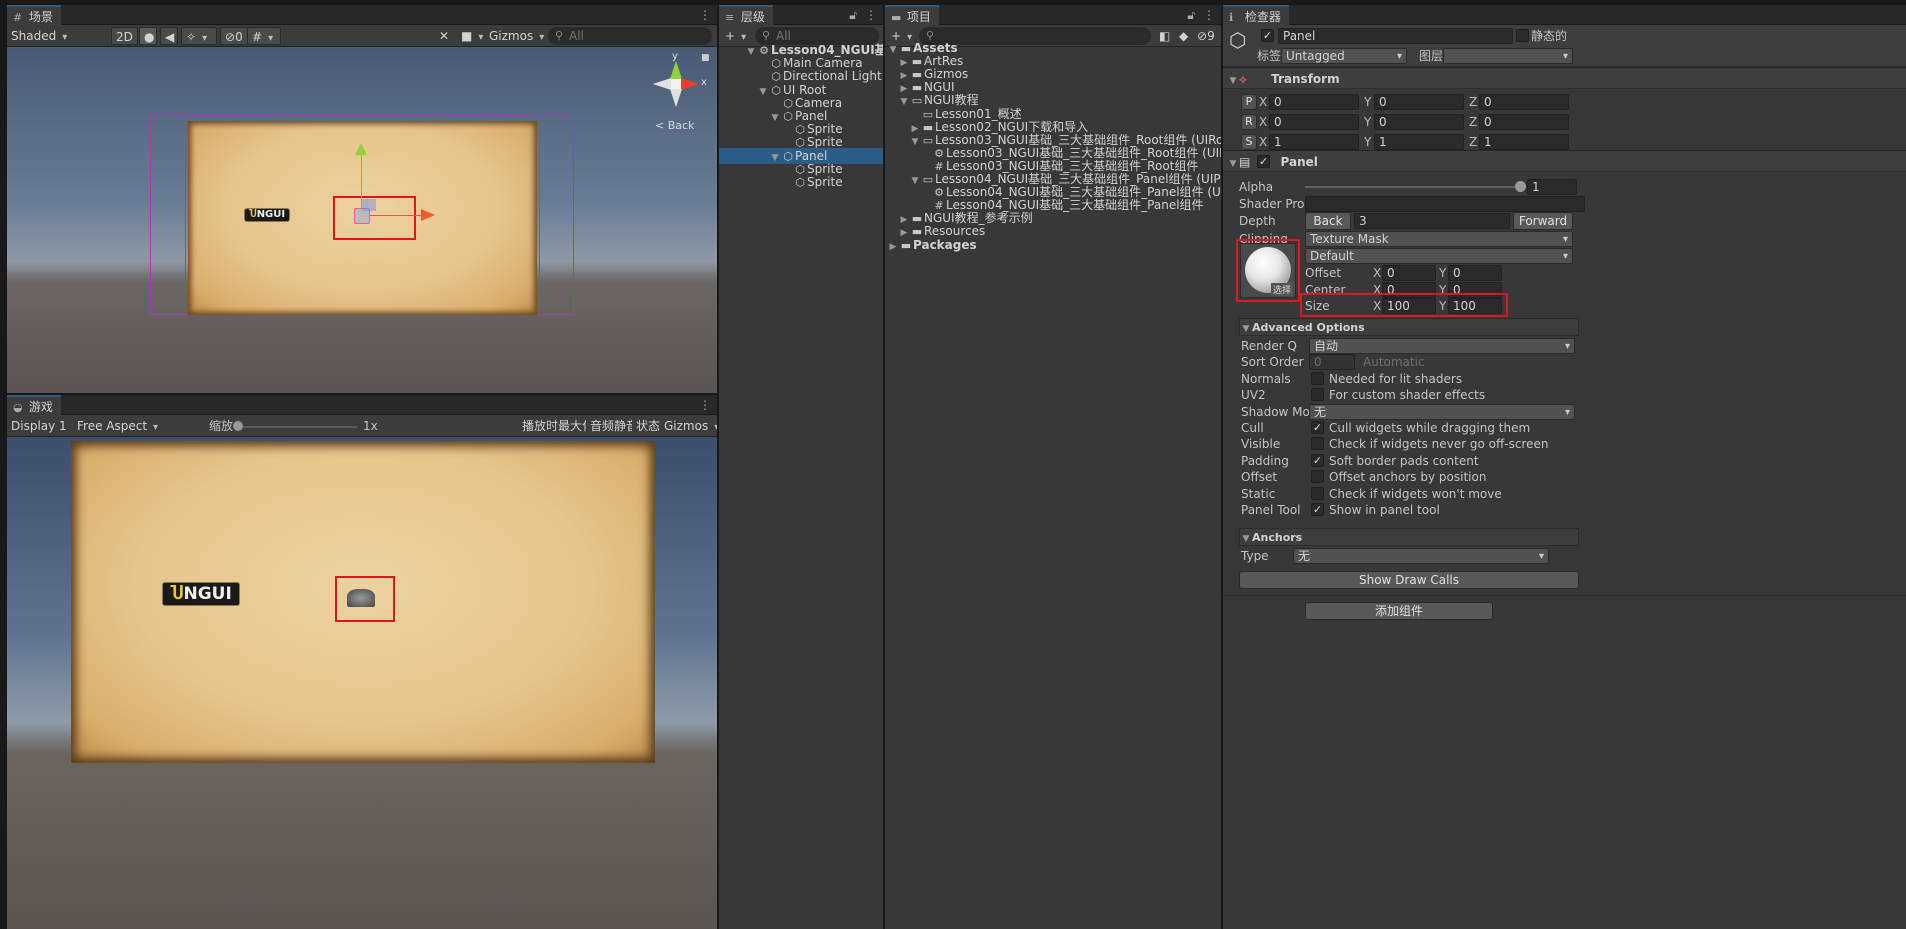 The width and height of the screenshot is (1906, 929). I want to click on rotation-x-field: 0, so click(1314, 122).